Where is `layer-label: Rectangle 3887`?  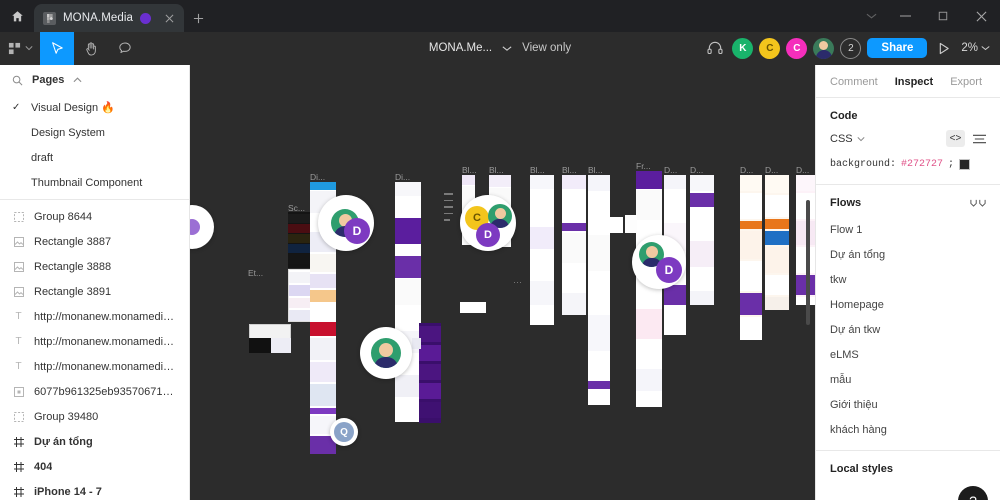
layer-label: Rectangle 3887 is located at coordinates (73, 241).